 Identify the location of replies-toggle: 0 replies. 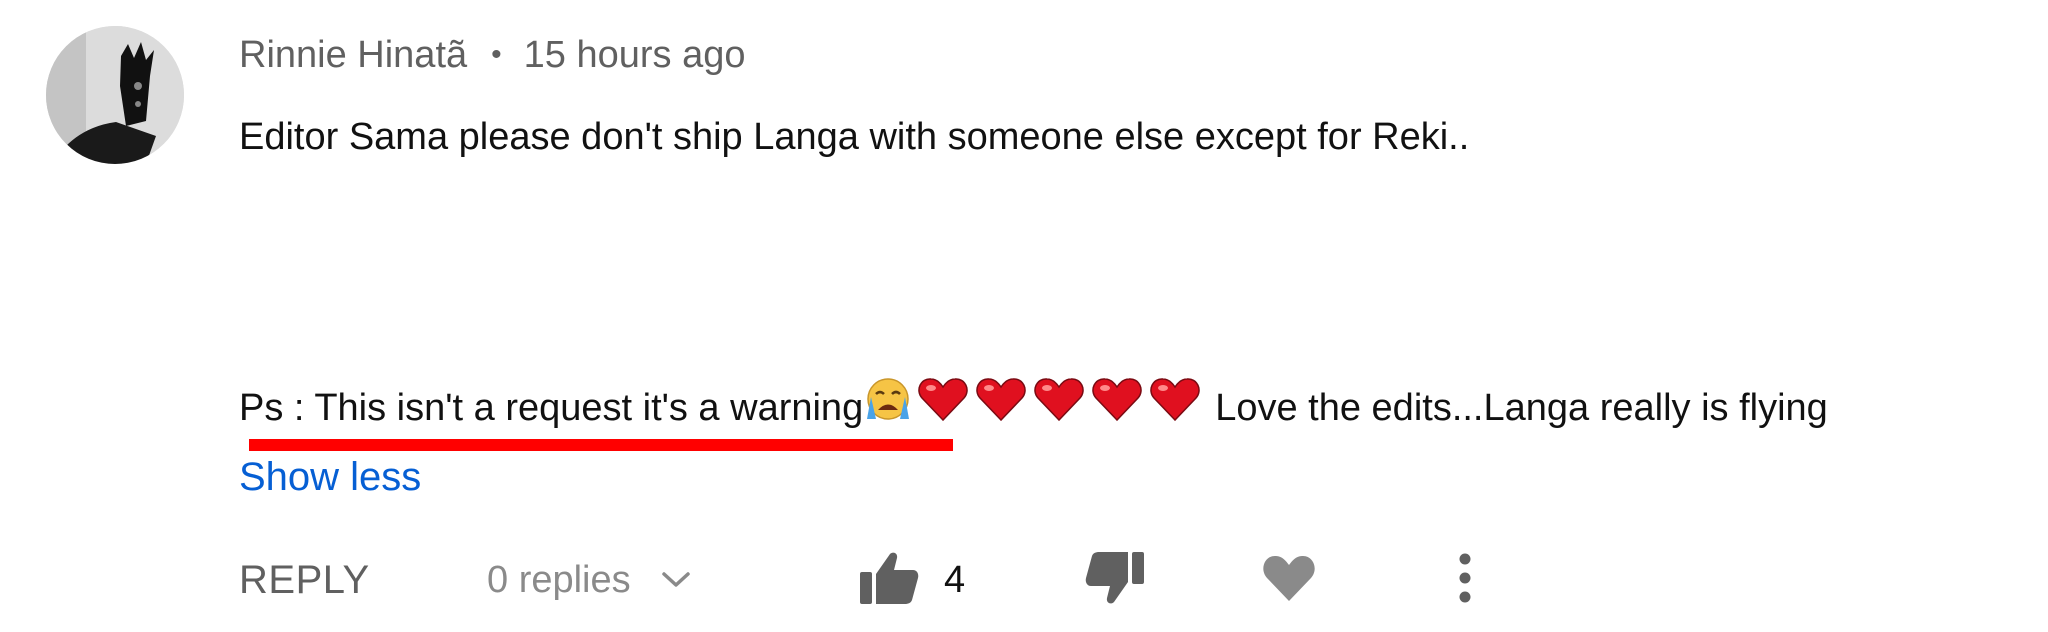
(589, 580).